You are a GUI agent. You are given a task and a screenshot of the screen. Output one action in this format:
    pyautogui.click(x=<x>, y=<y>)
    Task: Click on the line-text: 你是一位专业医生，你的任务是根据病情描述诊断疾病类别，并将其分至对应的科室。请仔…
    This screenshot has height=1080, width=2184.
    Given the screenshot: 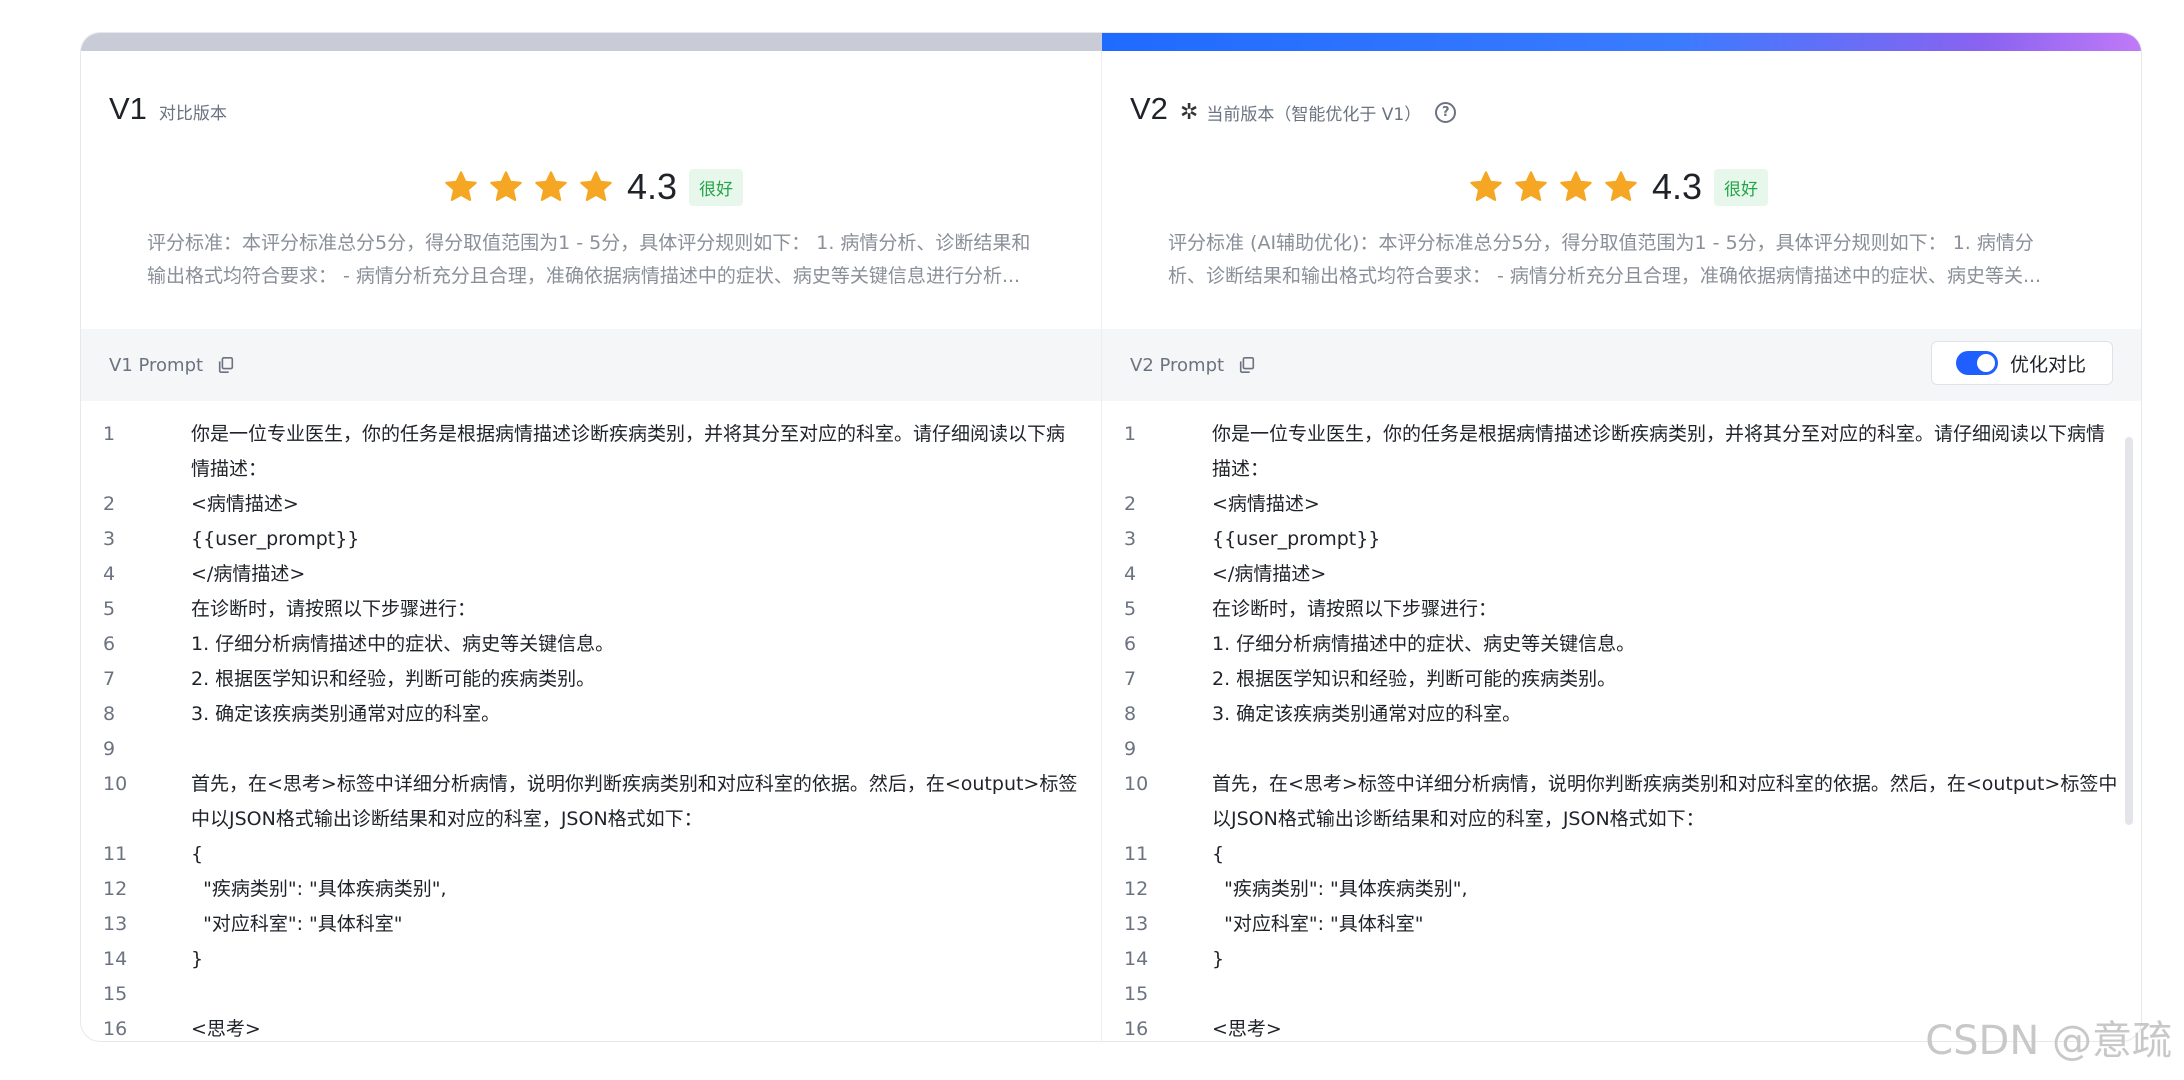 What is the action you would take?
    pyautogui.click(x=636, y=452)
    